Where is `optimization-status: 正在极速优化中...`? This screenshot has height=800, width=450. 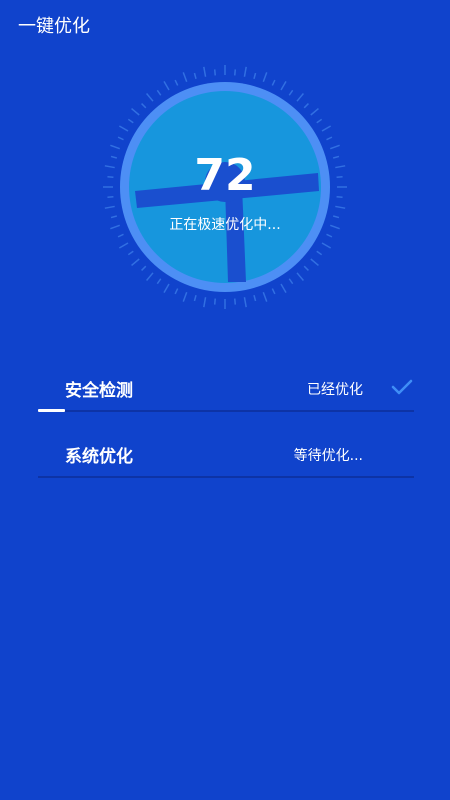
optimization-status: 正在极速优化中... is located at coordinates (225, 225).